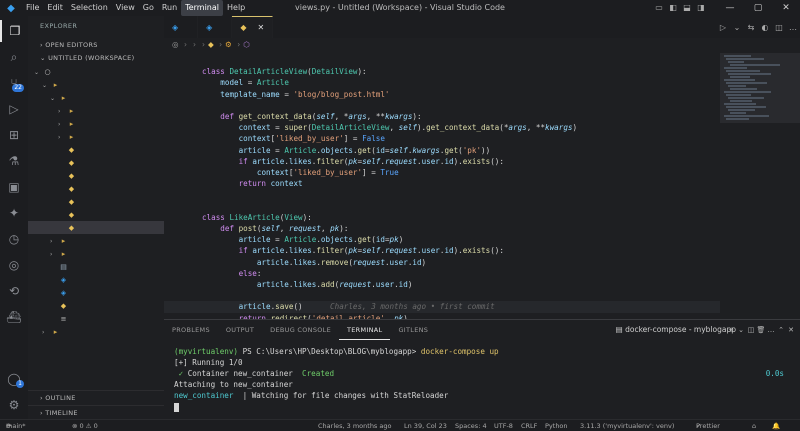  Describe the element at coordinates (786, 8) in the screenshot. I see `close-window-button: ✕` at that location.